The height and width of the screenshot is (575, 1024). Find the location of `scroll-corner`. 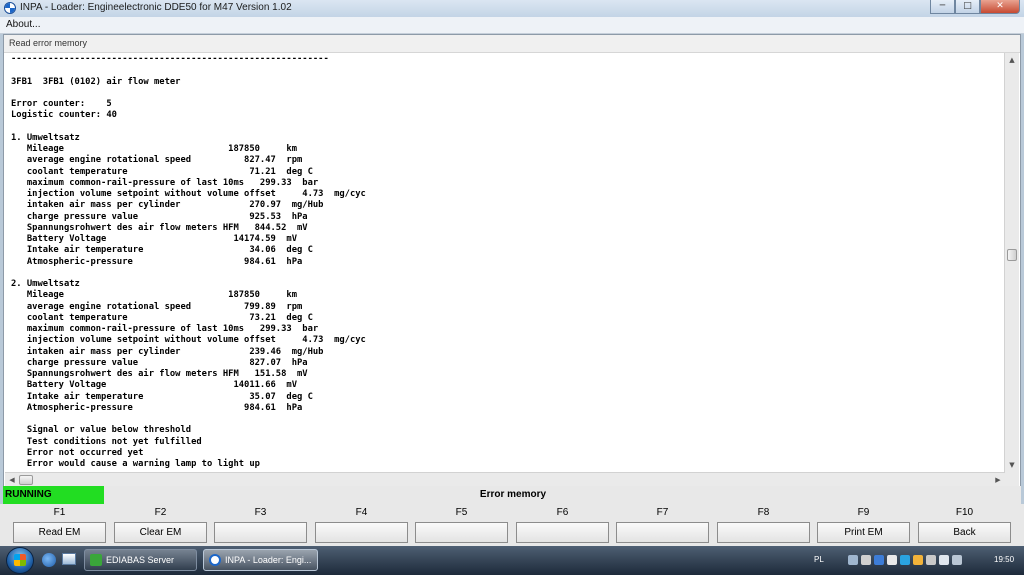

scroll-corner is located at coordinates (1012, 479).